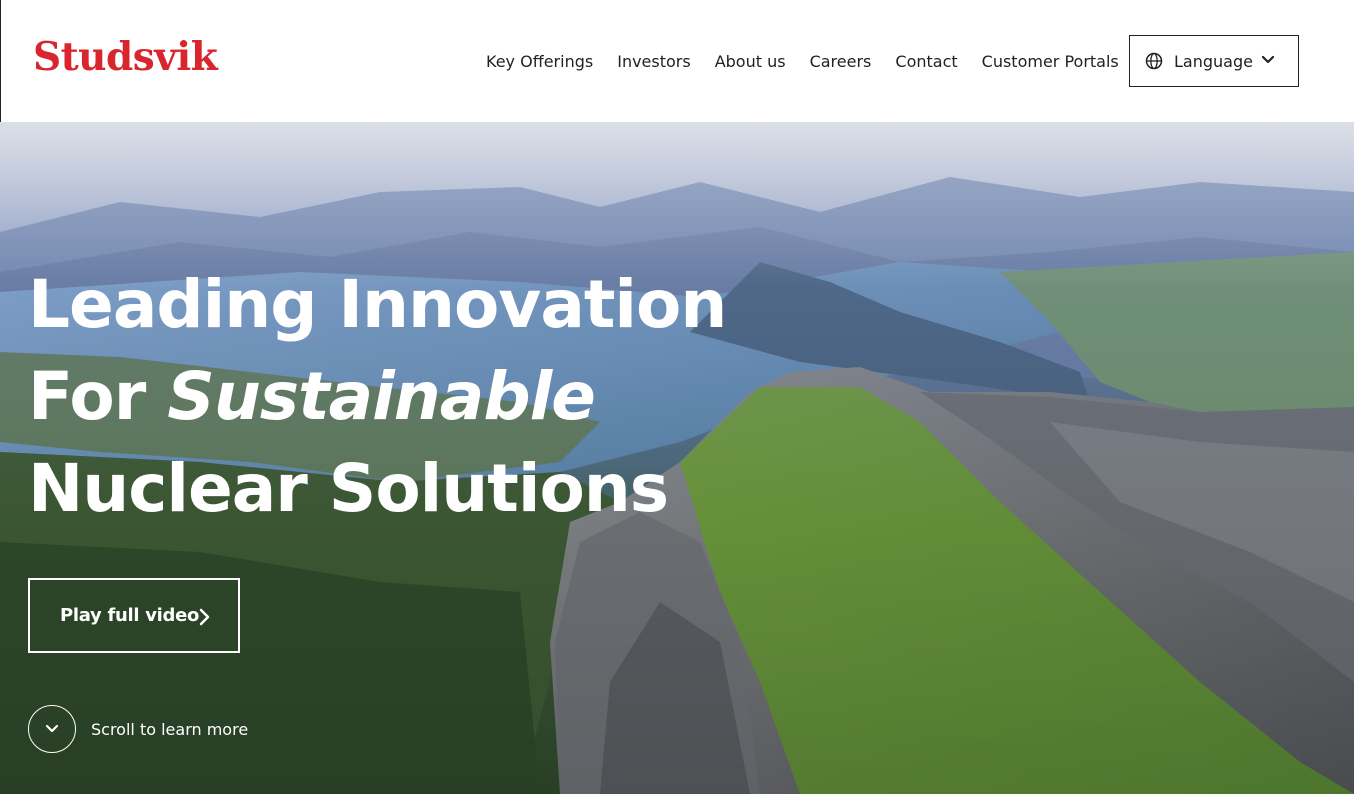  Describe the element at coordinates (377, 304) in the screenshot. I see `headline-line-1: Leading Innovation` at that location.